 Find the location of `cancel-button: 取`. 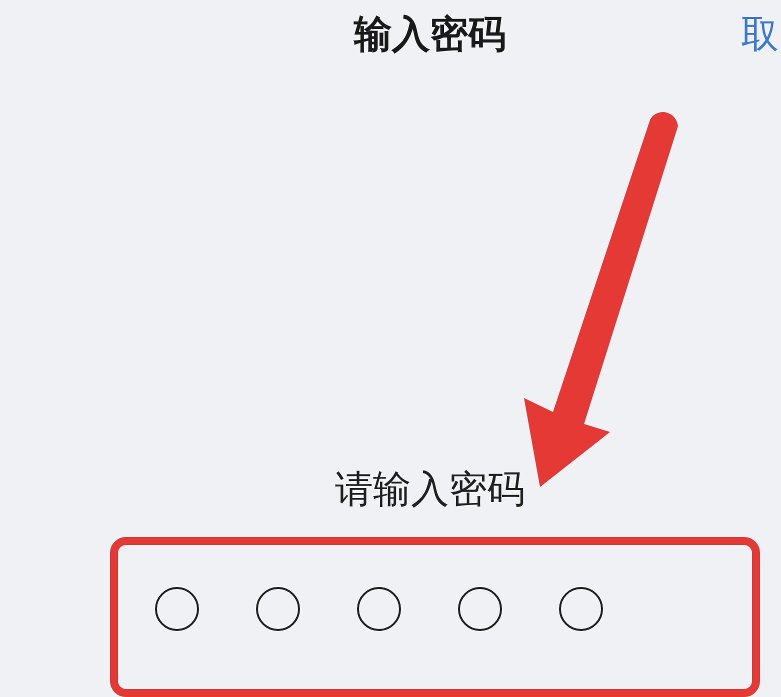

cancel-button: 取 is located at coordinates (760, 34).